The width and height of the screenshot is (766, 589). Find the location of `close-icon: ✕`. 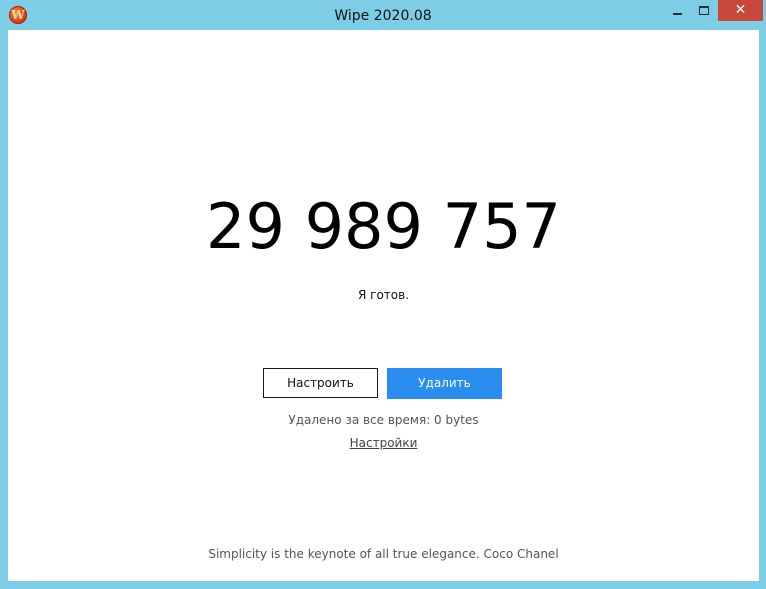

close-icon: ✕ is located at coordinates (740, 10).